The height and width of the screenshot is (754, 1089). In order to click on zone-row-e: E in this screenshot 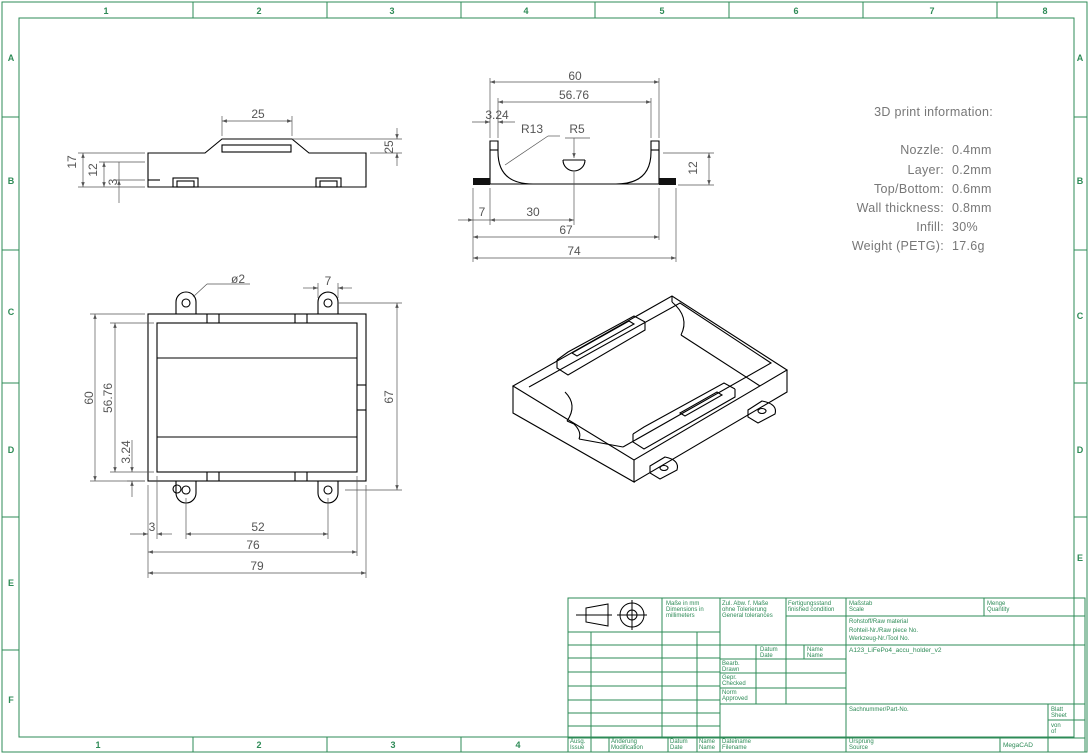, I will do `click(11, 583)`.